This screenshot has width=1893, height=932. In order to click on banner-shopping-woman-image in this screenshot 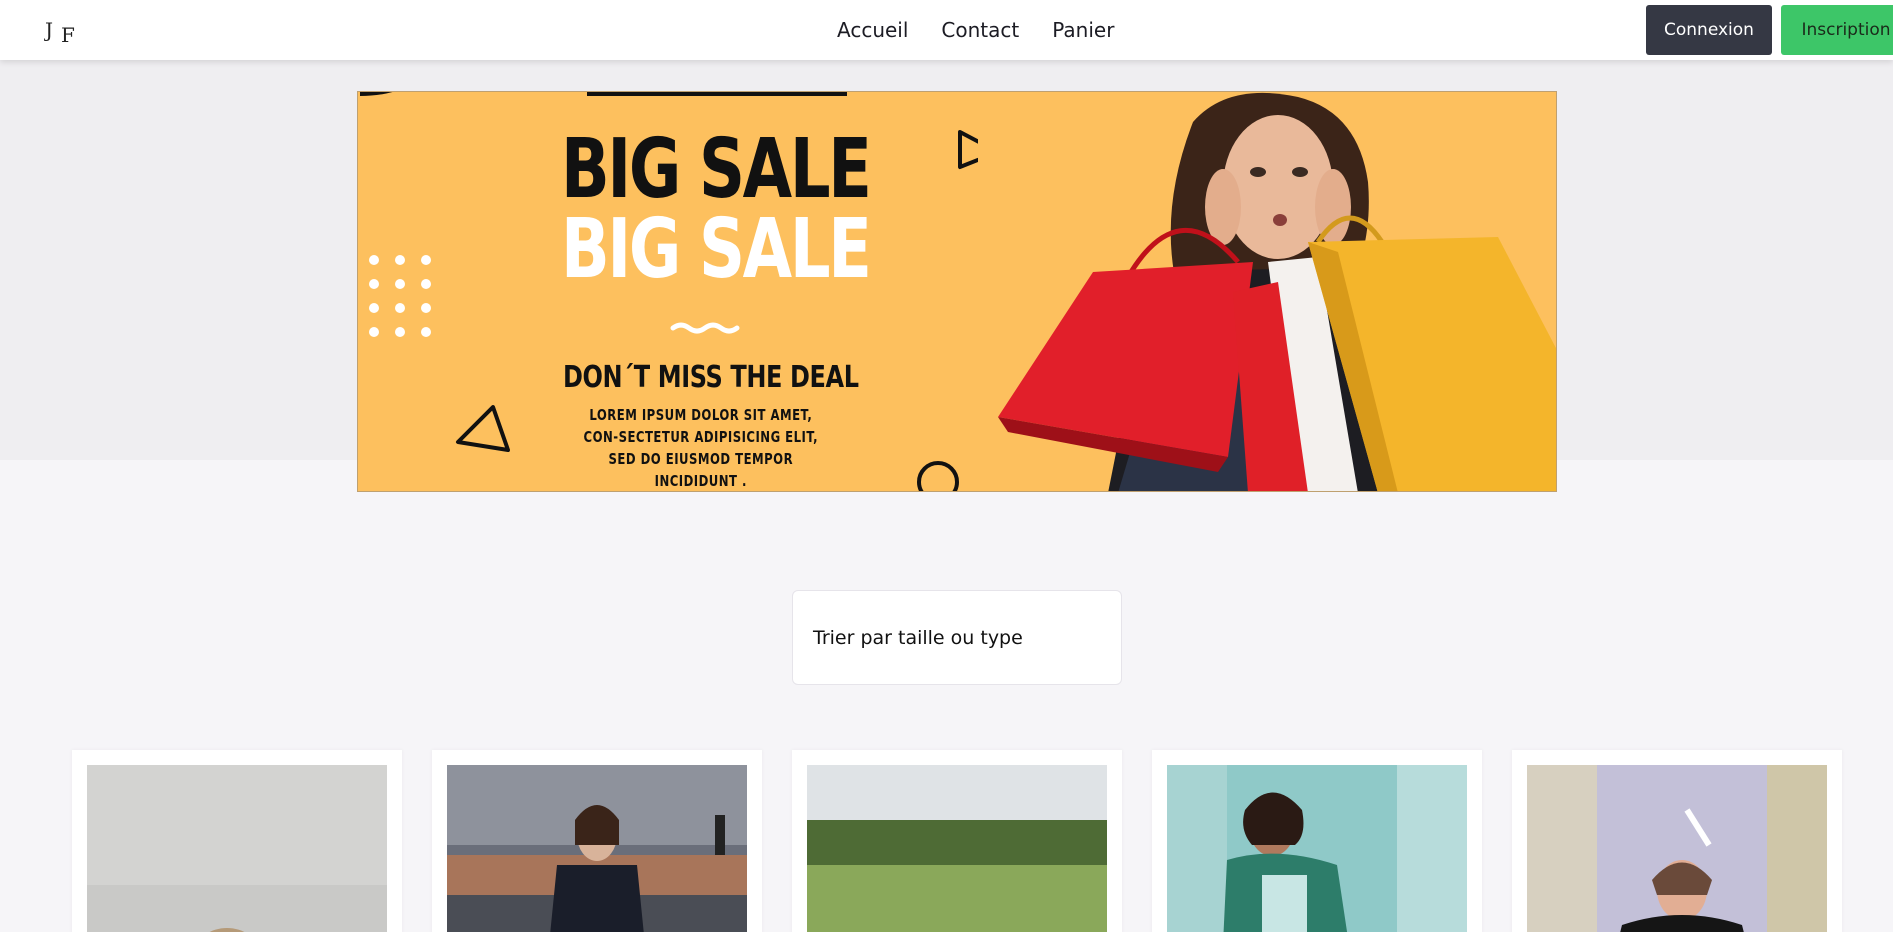, I will do `click(1277, 291)`.